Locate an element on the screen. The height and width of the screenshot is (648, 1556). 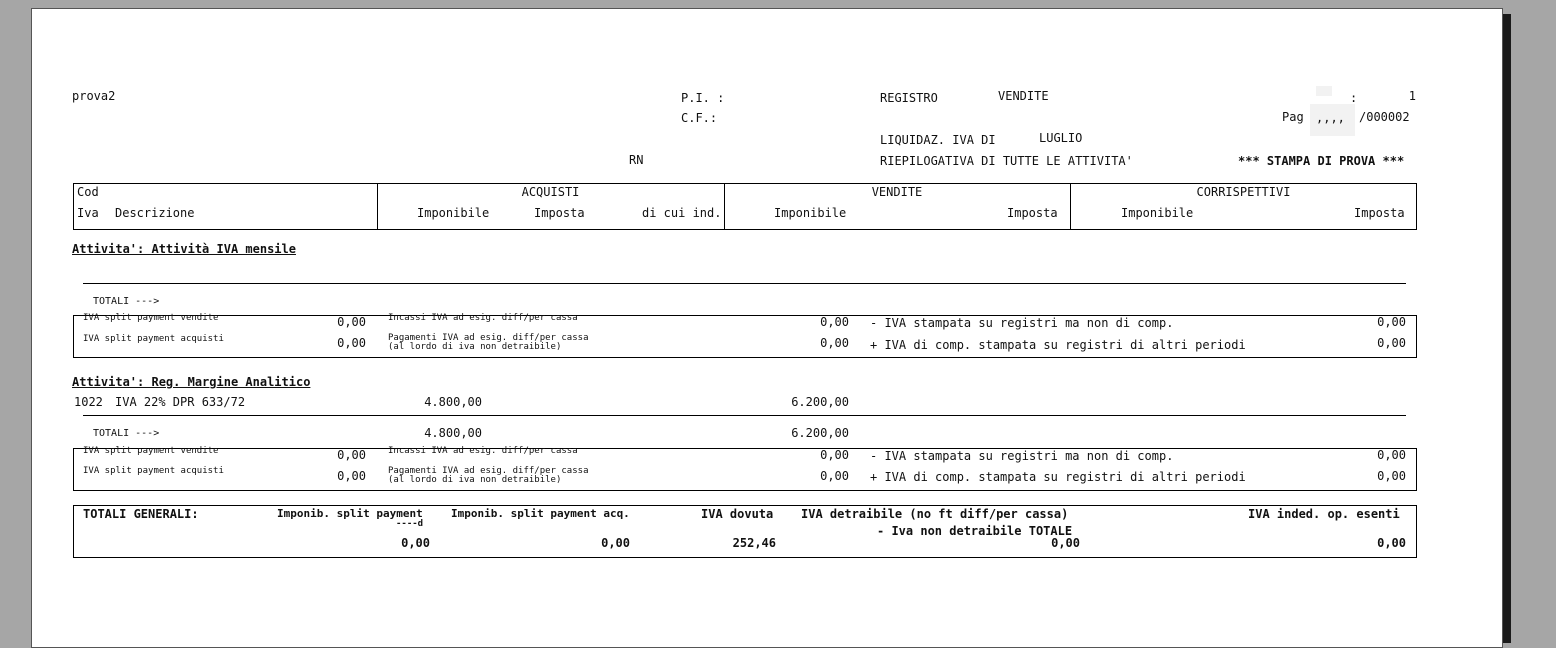
stampa-prova-label: *** STAMPA DI PROVA *** is located at coordinates (1321, 161).